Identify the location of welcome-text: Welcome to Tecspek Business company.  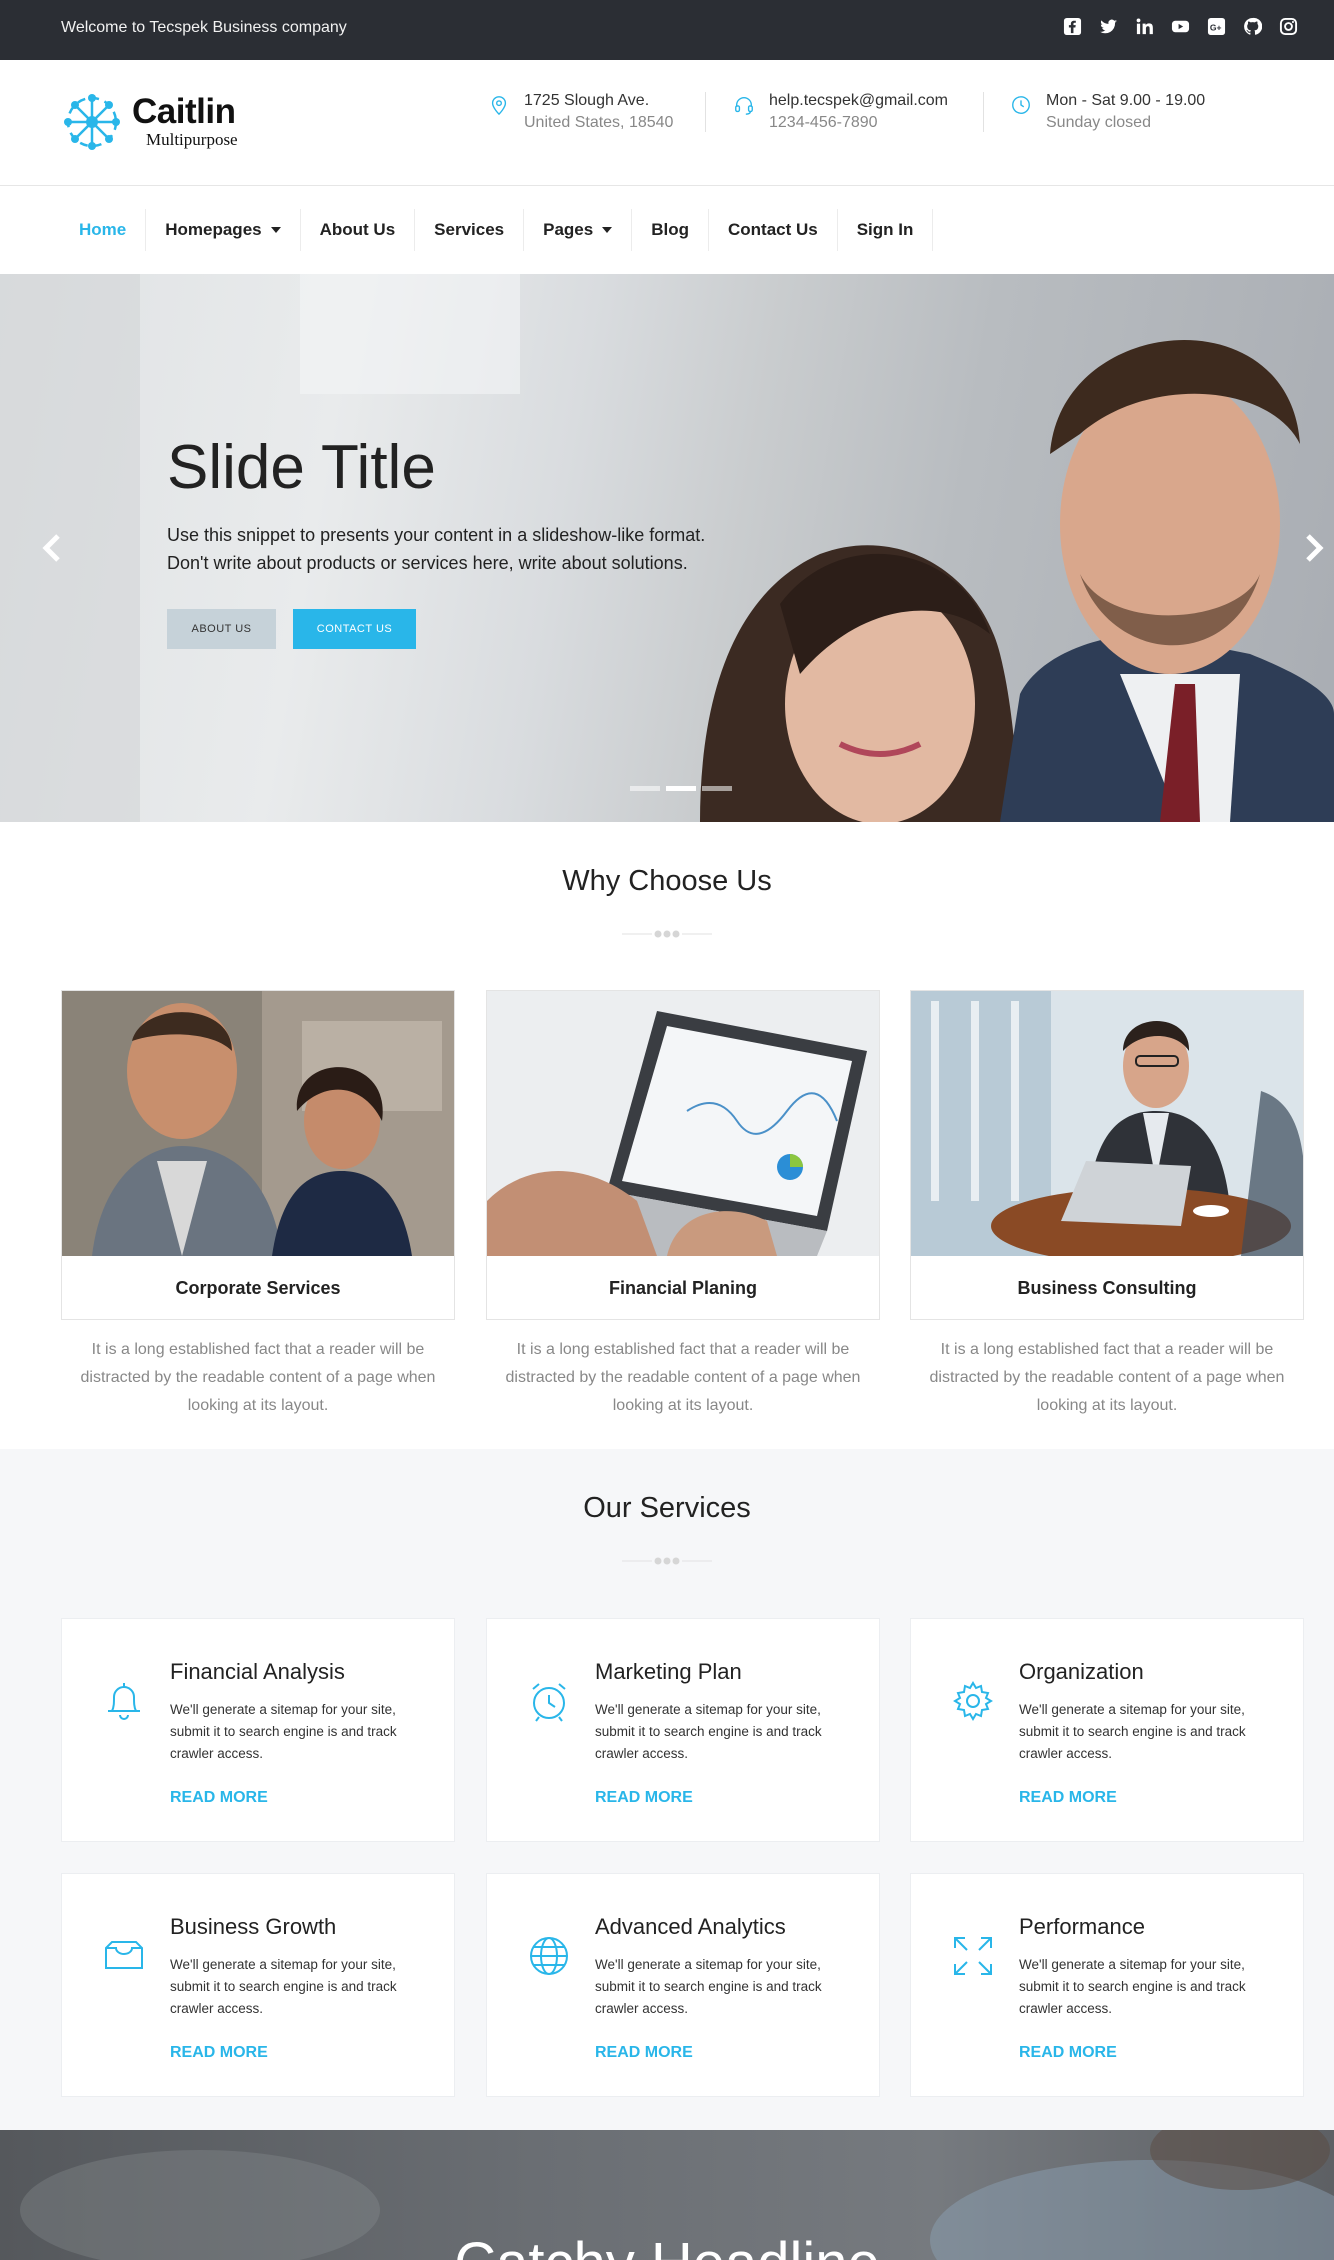
(204, 27).